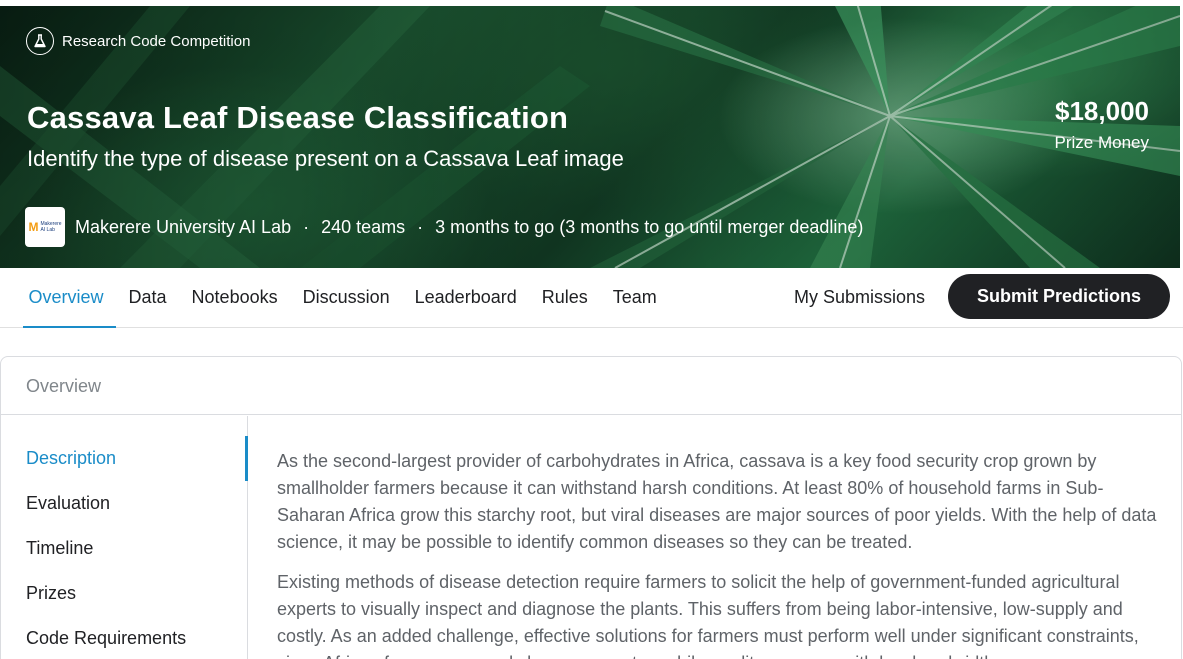 The height and width of the screenshot is (659, 1183). Describe the element at coordinates (363, 227) in the screenshot. I see `team-count: 240 teams` at that location.